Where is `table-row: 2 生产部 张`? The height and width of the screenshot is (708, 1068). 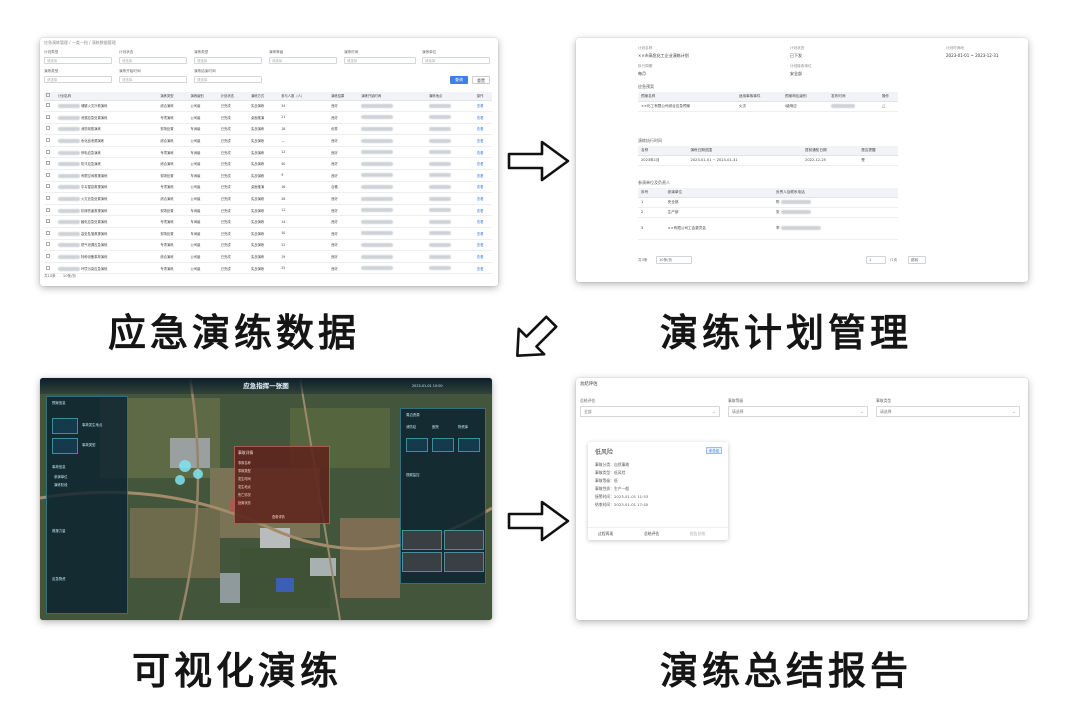 table-row: 2 生产部 张 is located at coordinates (768, 212).